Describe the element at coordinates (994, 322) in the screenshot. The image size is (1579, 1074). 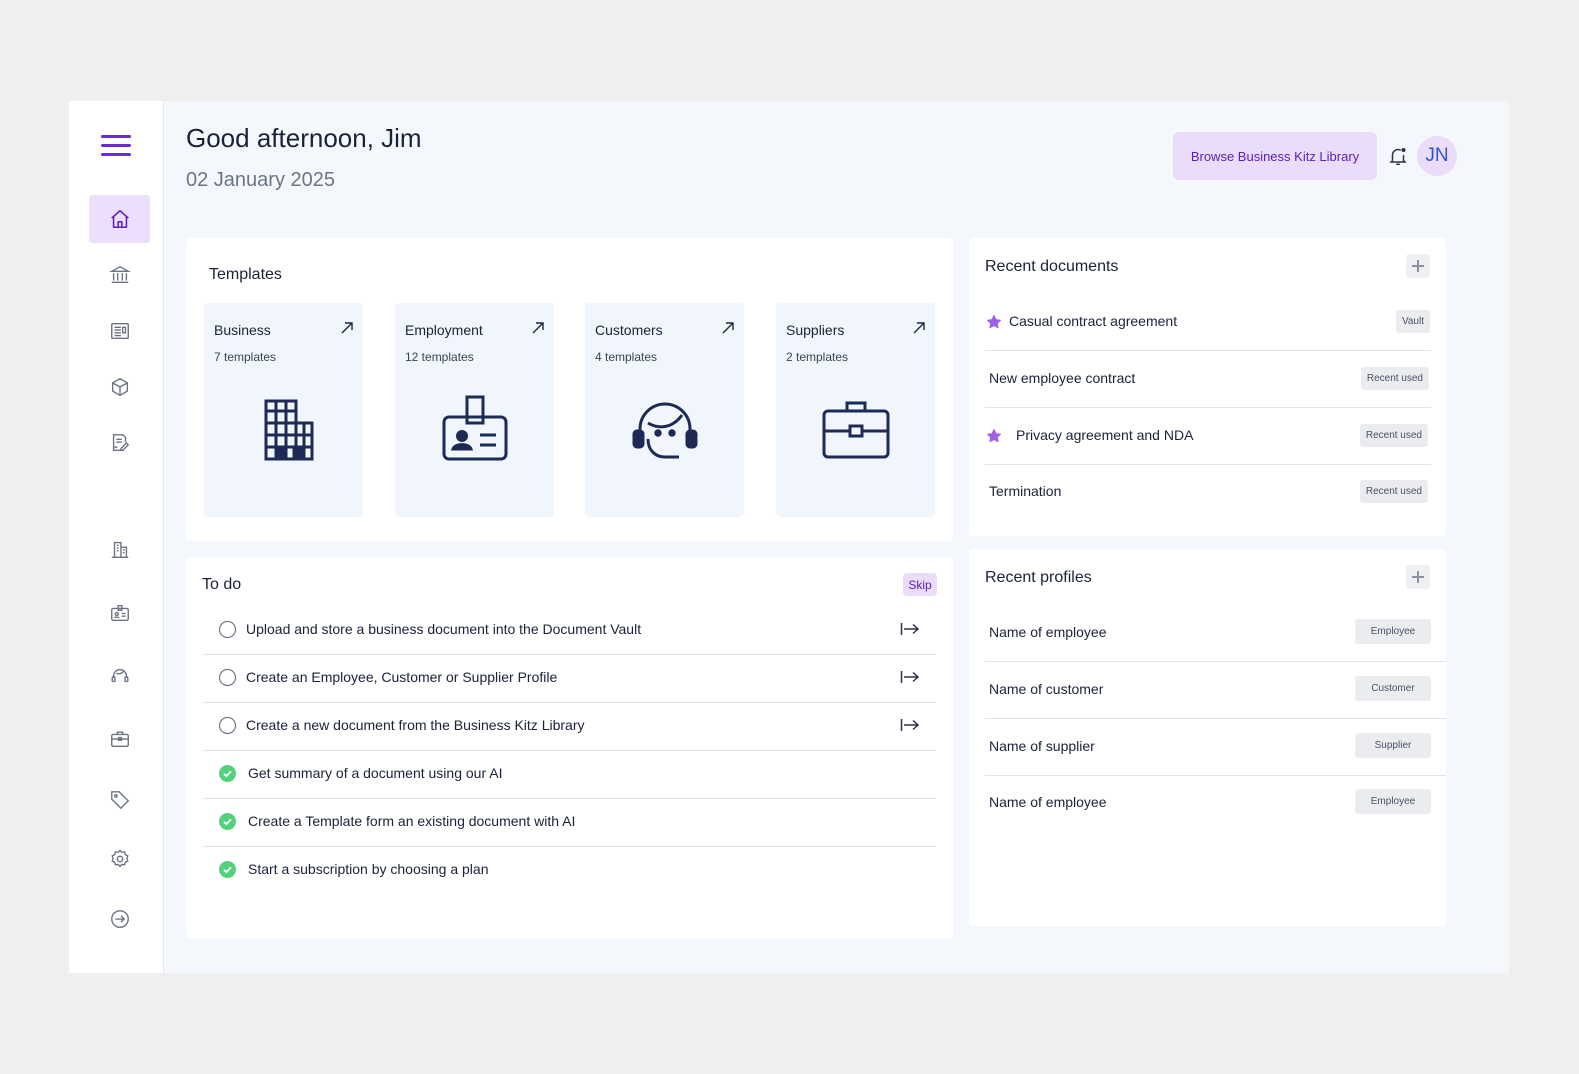
I see `star-icon` at that location.